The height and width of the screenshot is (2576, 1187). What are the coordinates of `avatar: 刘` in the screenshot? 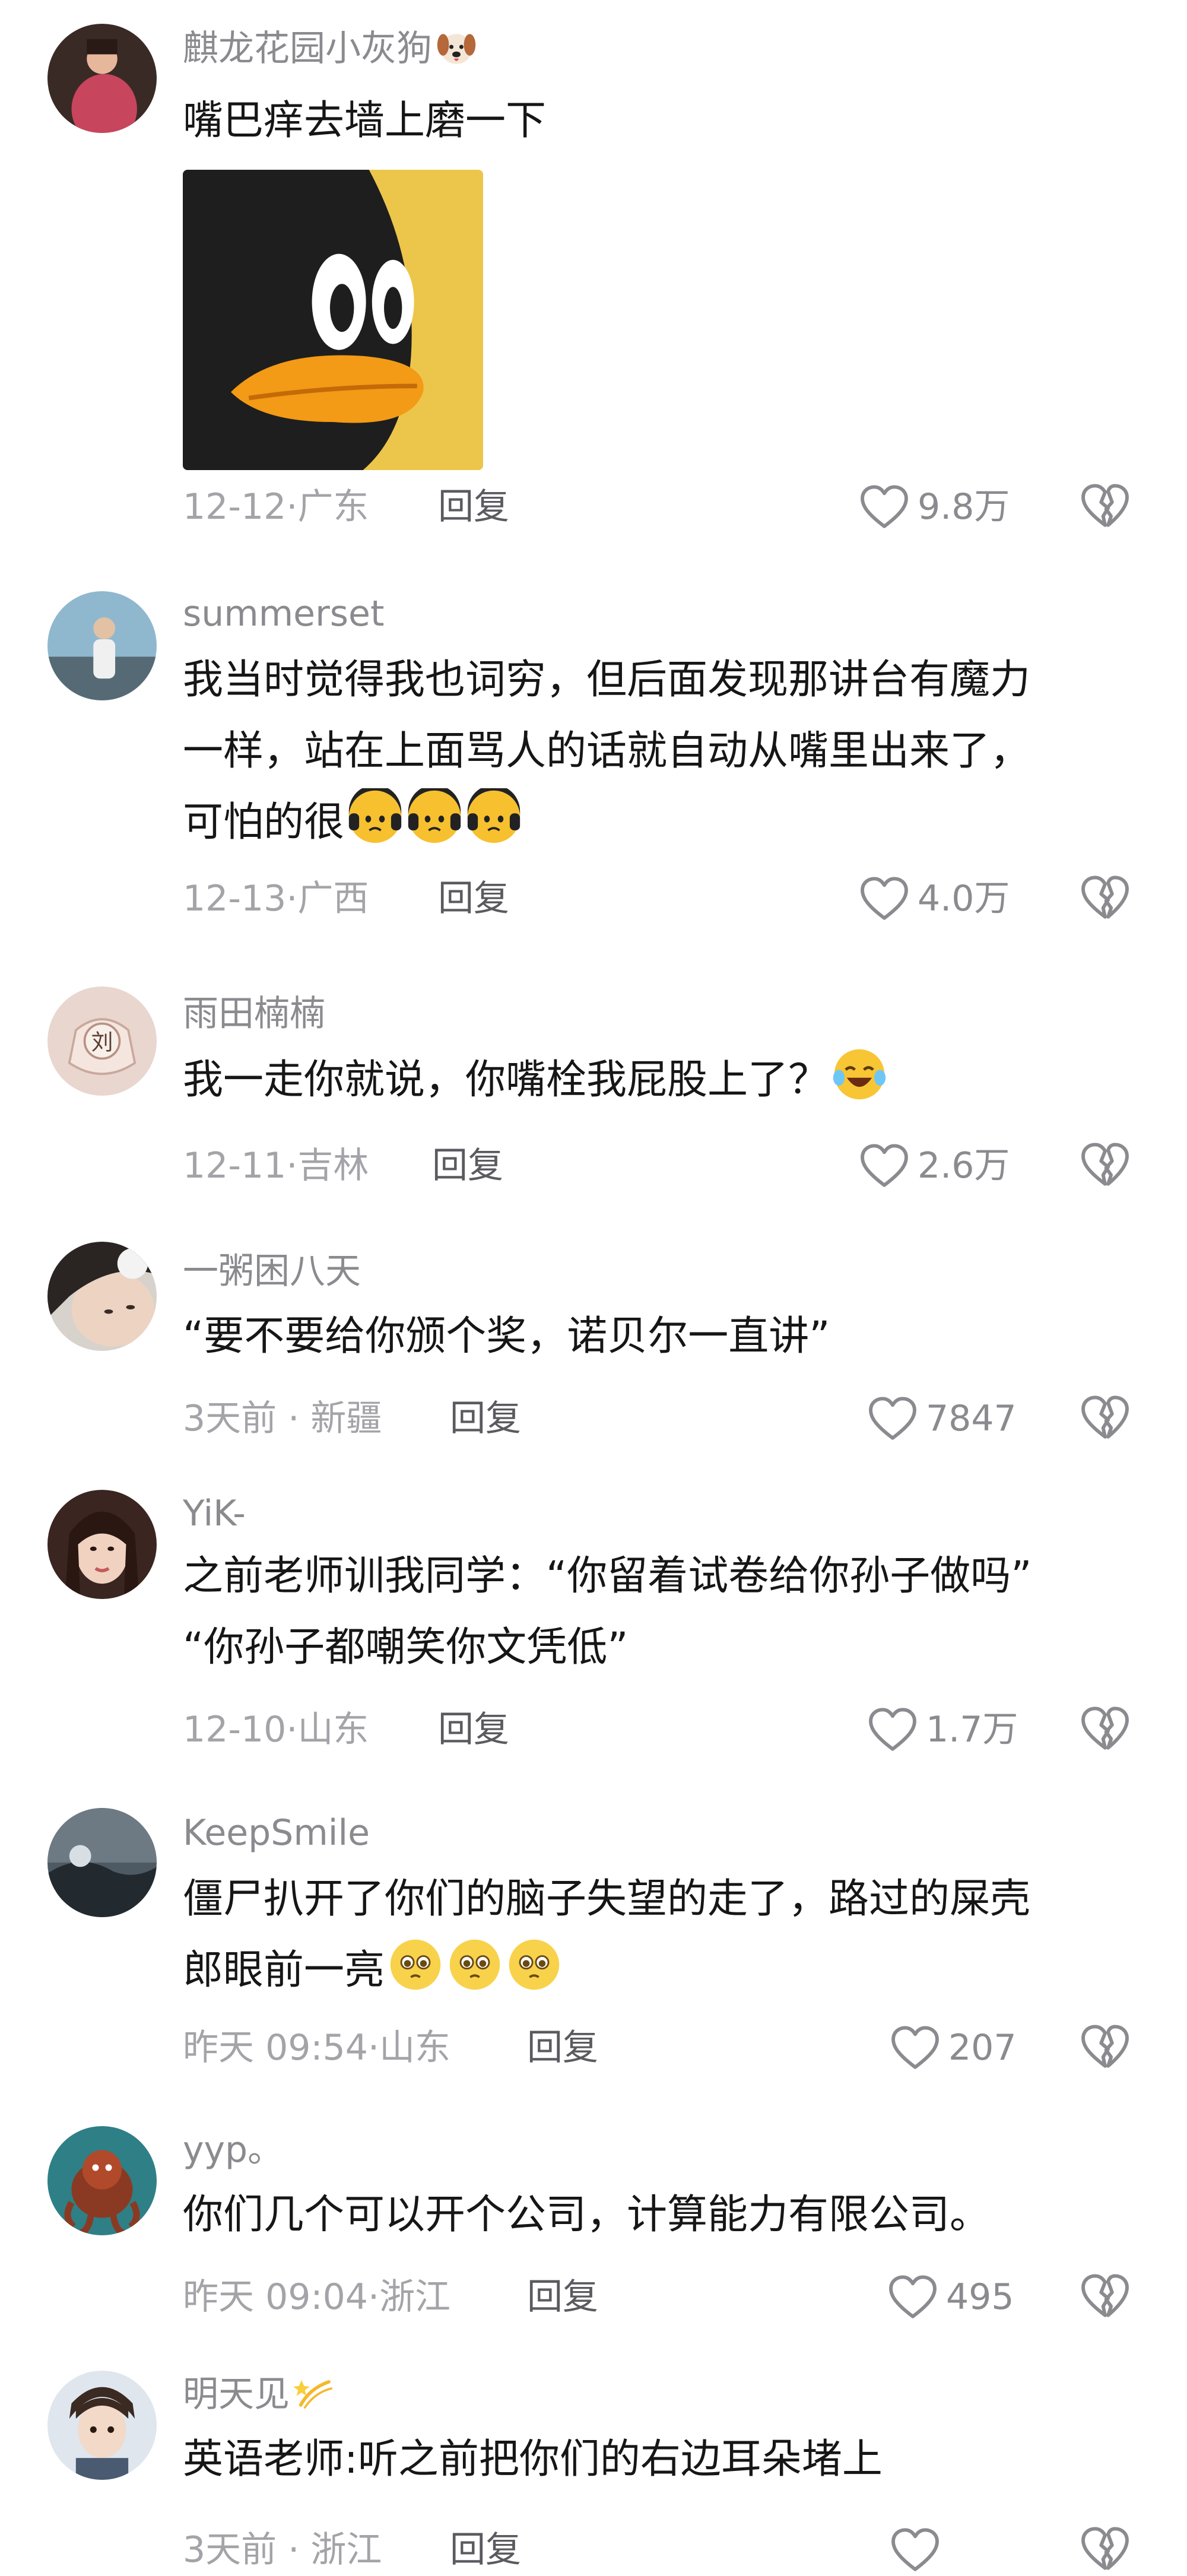 It's located at (102, 1041).